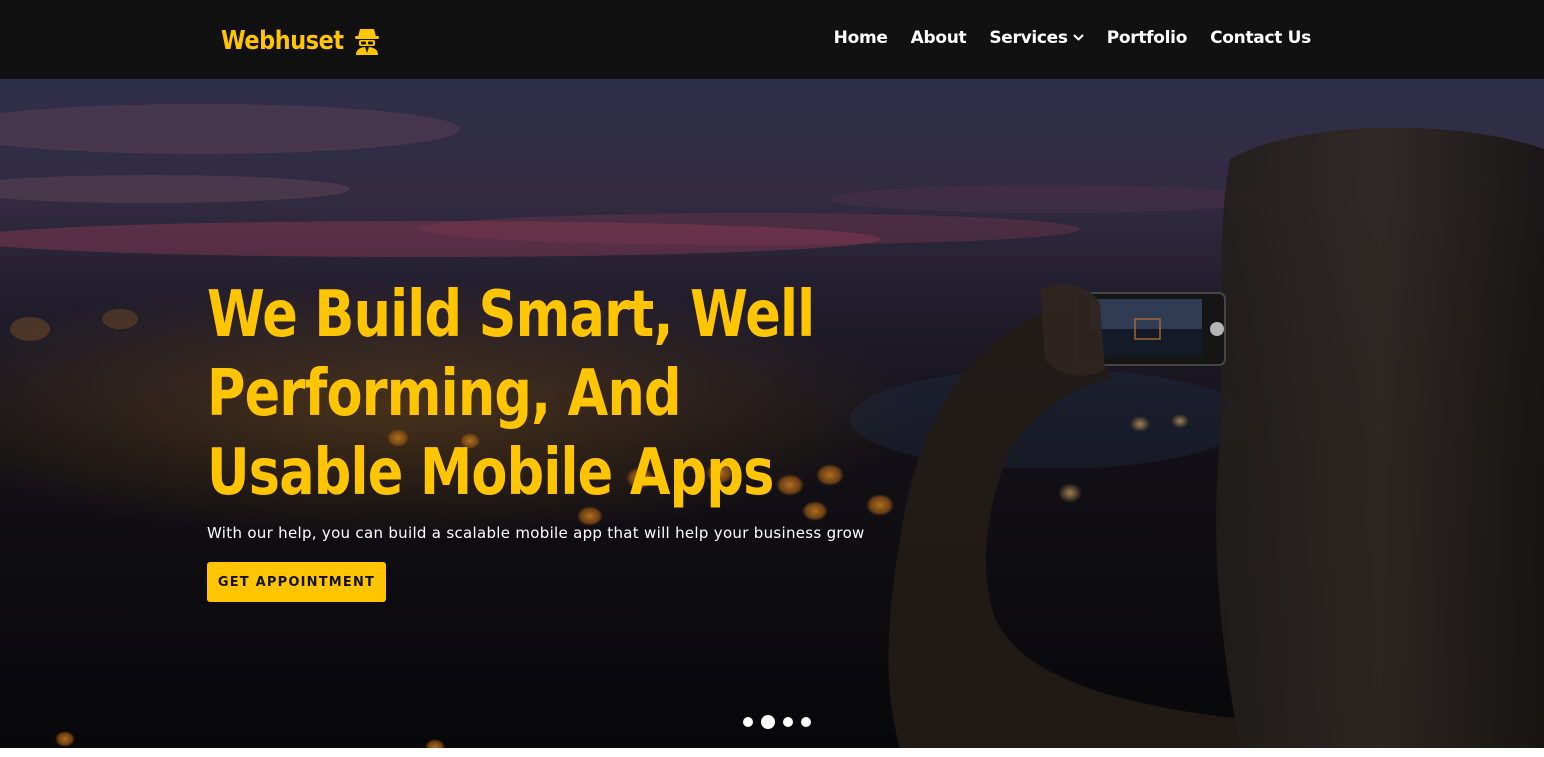 The height and width of the screenshot is (757, 1544). What do you see at coordinates (777, 722) in the screenshot?
I see `slider-pagination` at bounding box center [777, 722].